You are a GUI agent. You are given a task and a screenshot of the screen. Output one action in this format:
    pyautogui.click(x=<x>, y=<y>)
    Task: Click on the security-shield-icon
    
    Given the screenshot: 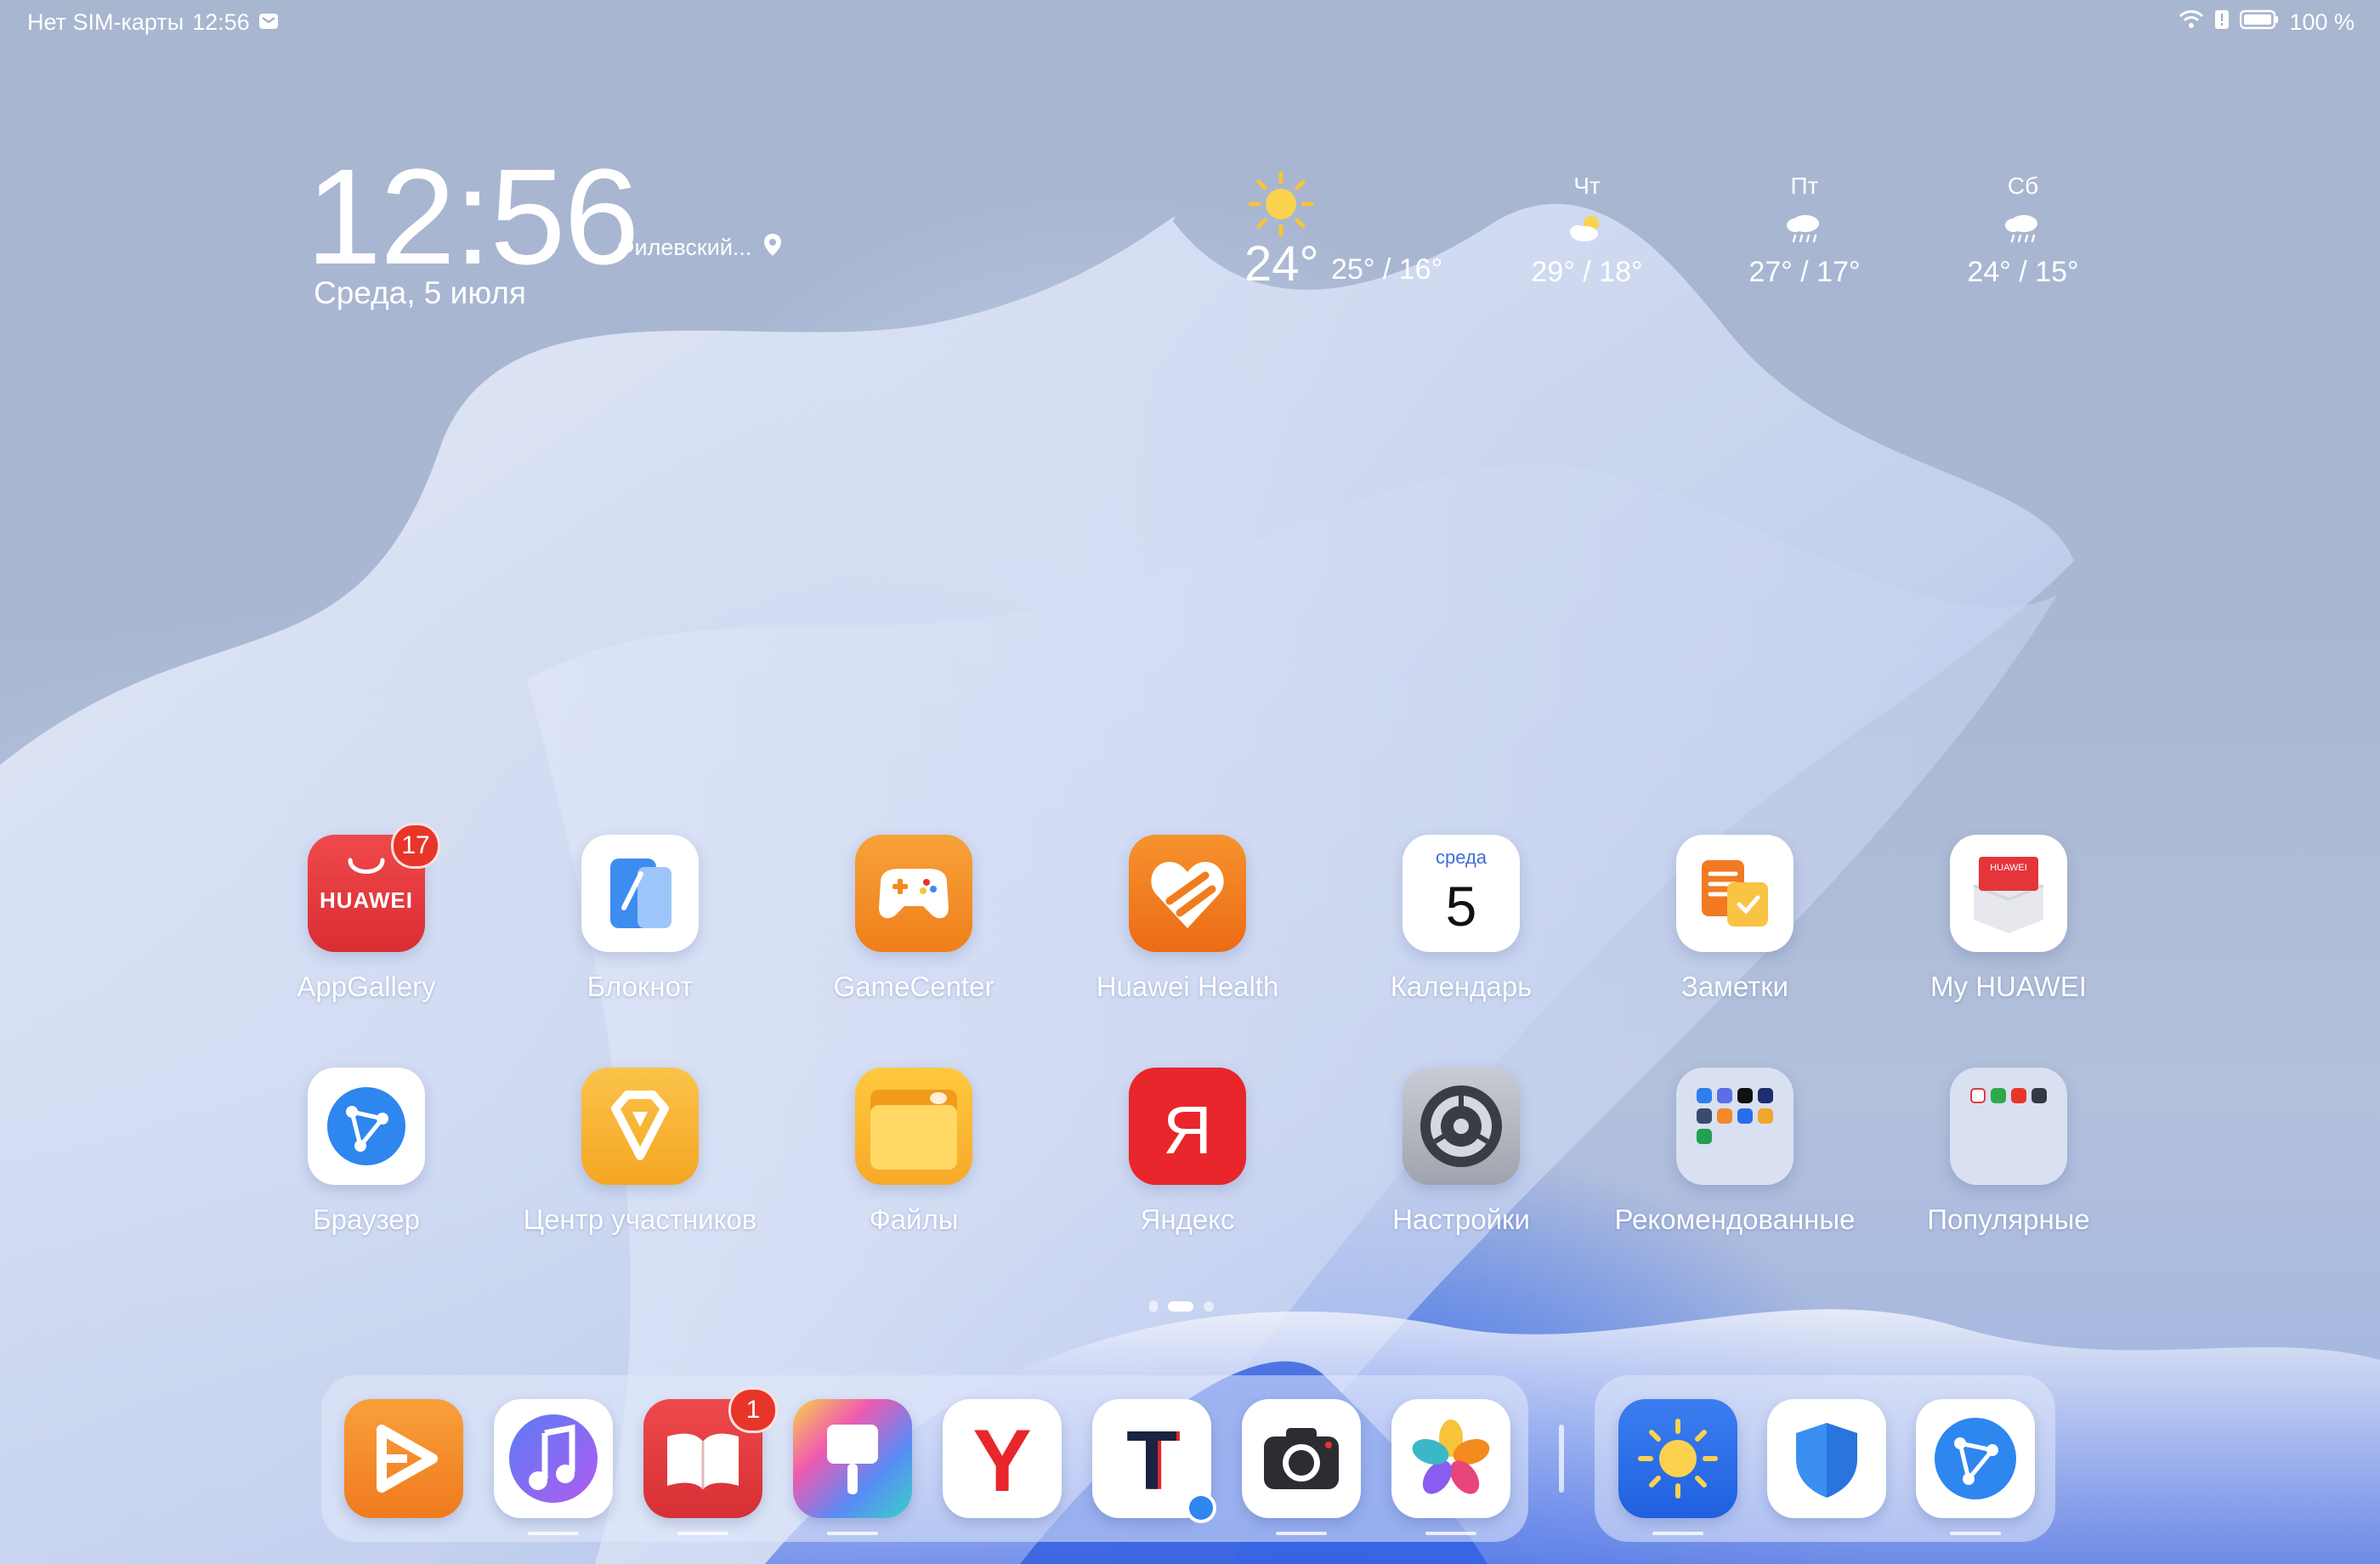 What is the action you would take?
    pyautogui.click(x=1826, y=1458)
    